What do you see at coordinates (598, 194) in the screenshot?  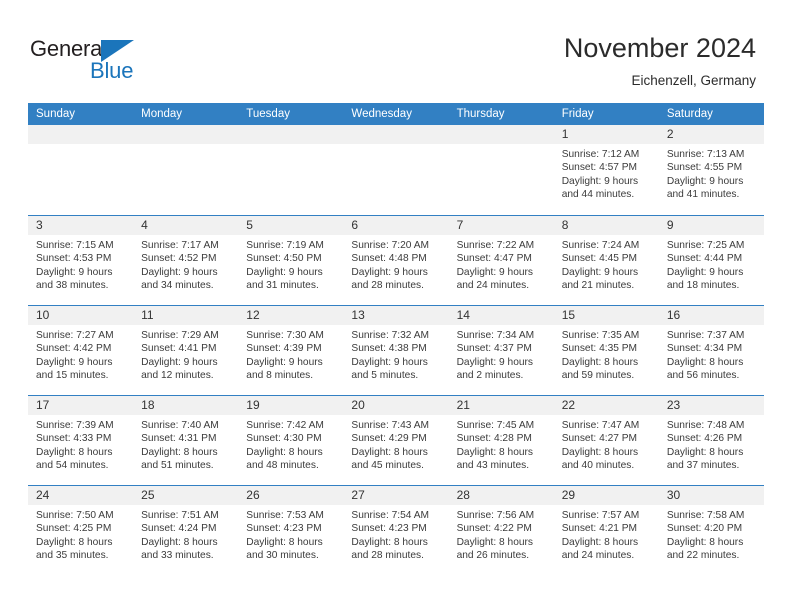 I see `day-info-line: and 44 minutes.` at bounding box center [598, 194].